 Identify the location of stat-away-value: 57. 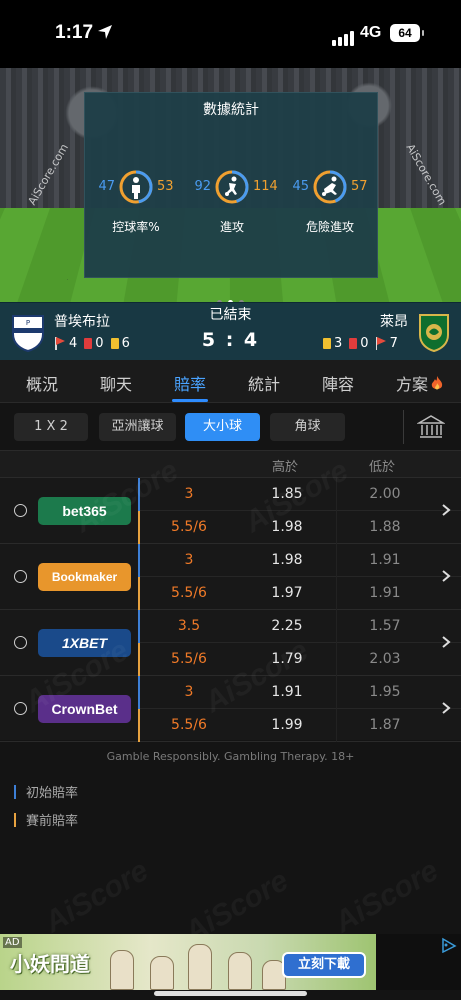
(359, 186).